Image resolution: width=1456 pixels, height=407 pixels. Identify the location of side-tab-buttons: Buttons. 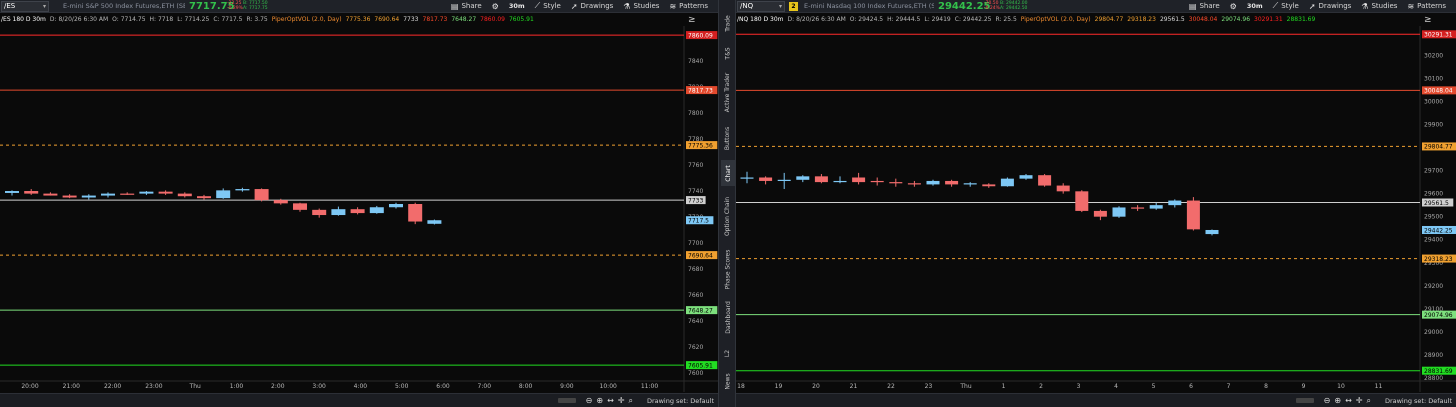
(728, 138).